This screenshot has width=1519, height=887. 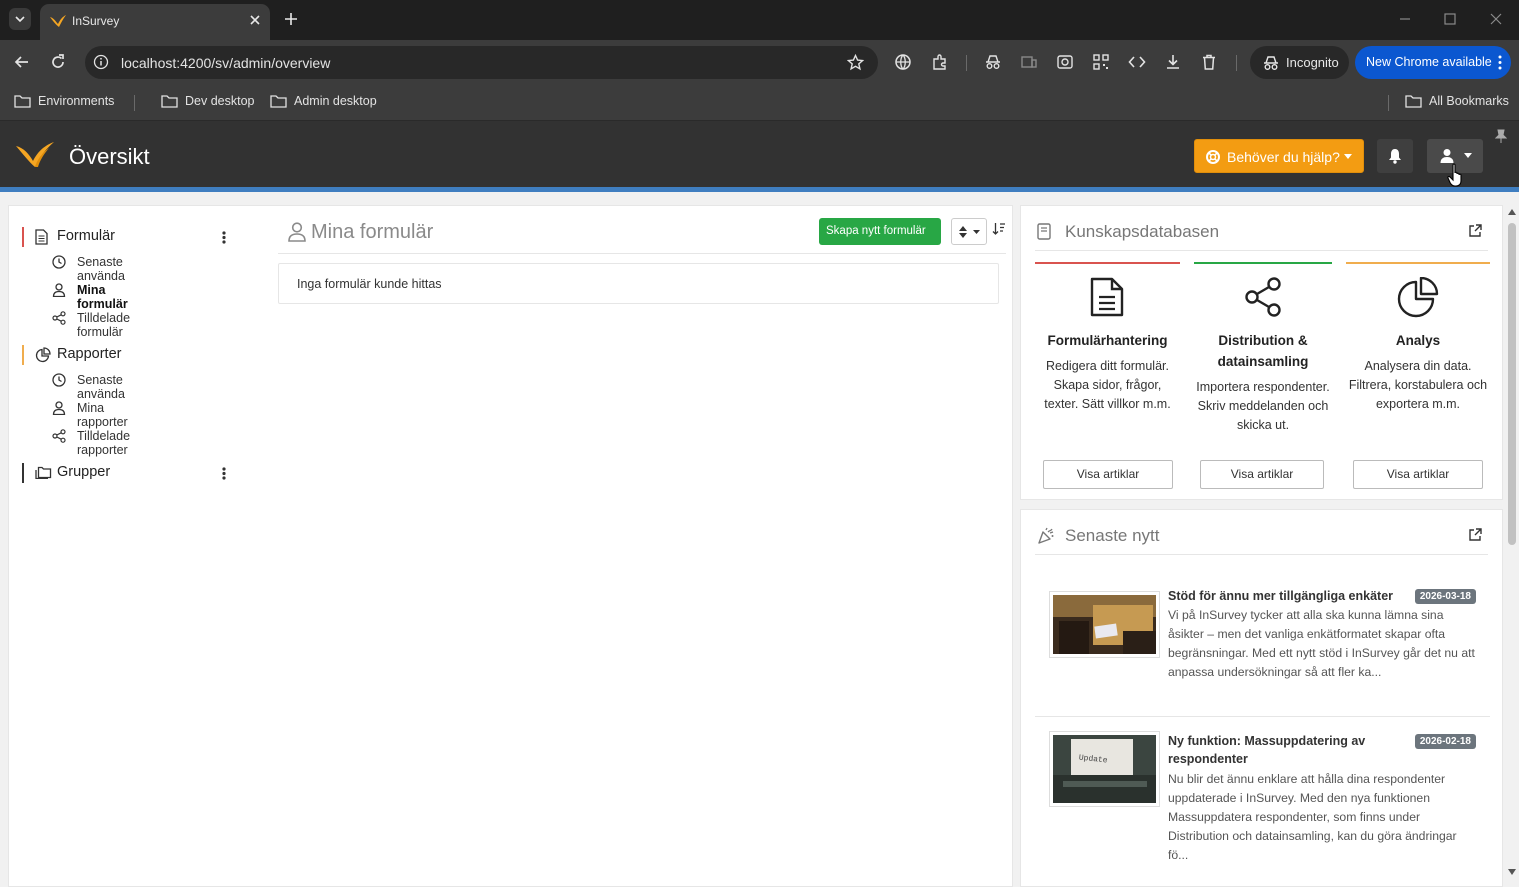 I want to click on back-arrow-icon, so click(x=22, y=62).